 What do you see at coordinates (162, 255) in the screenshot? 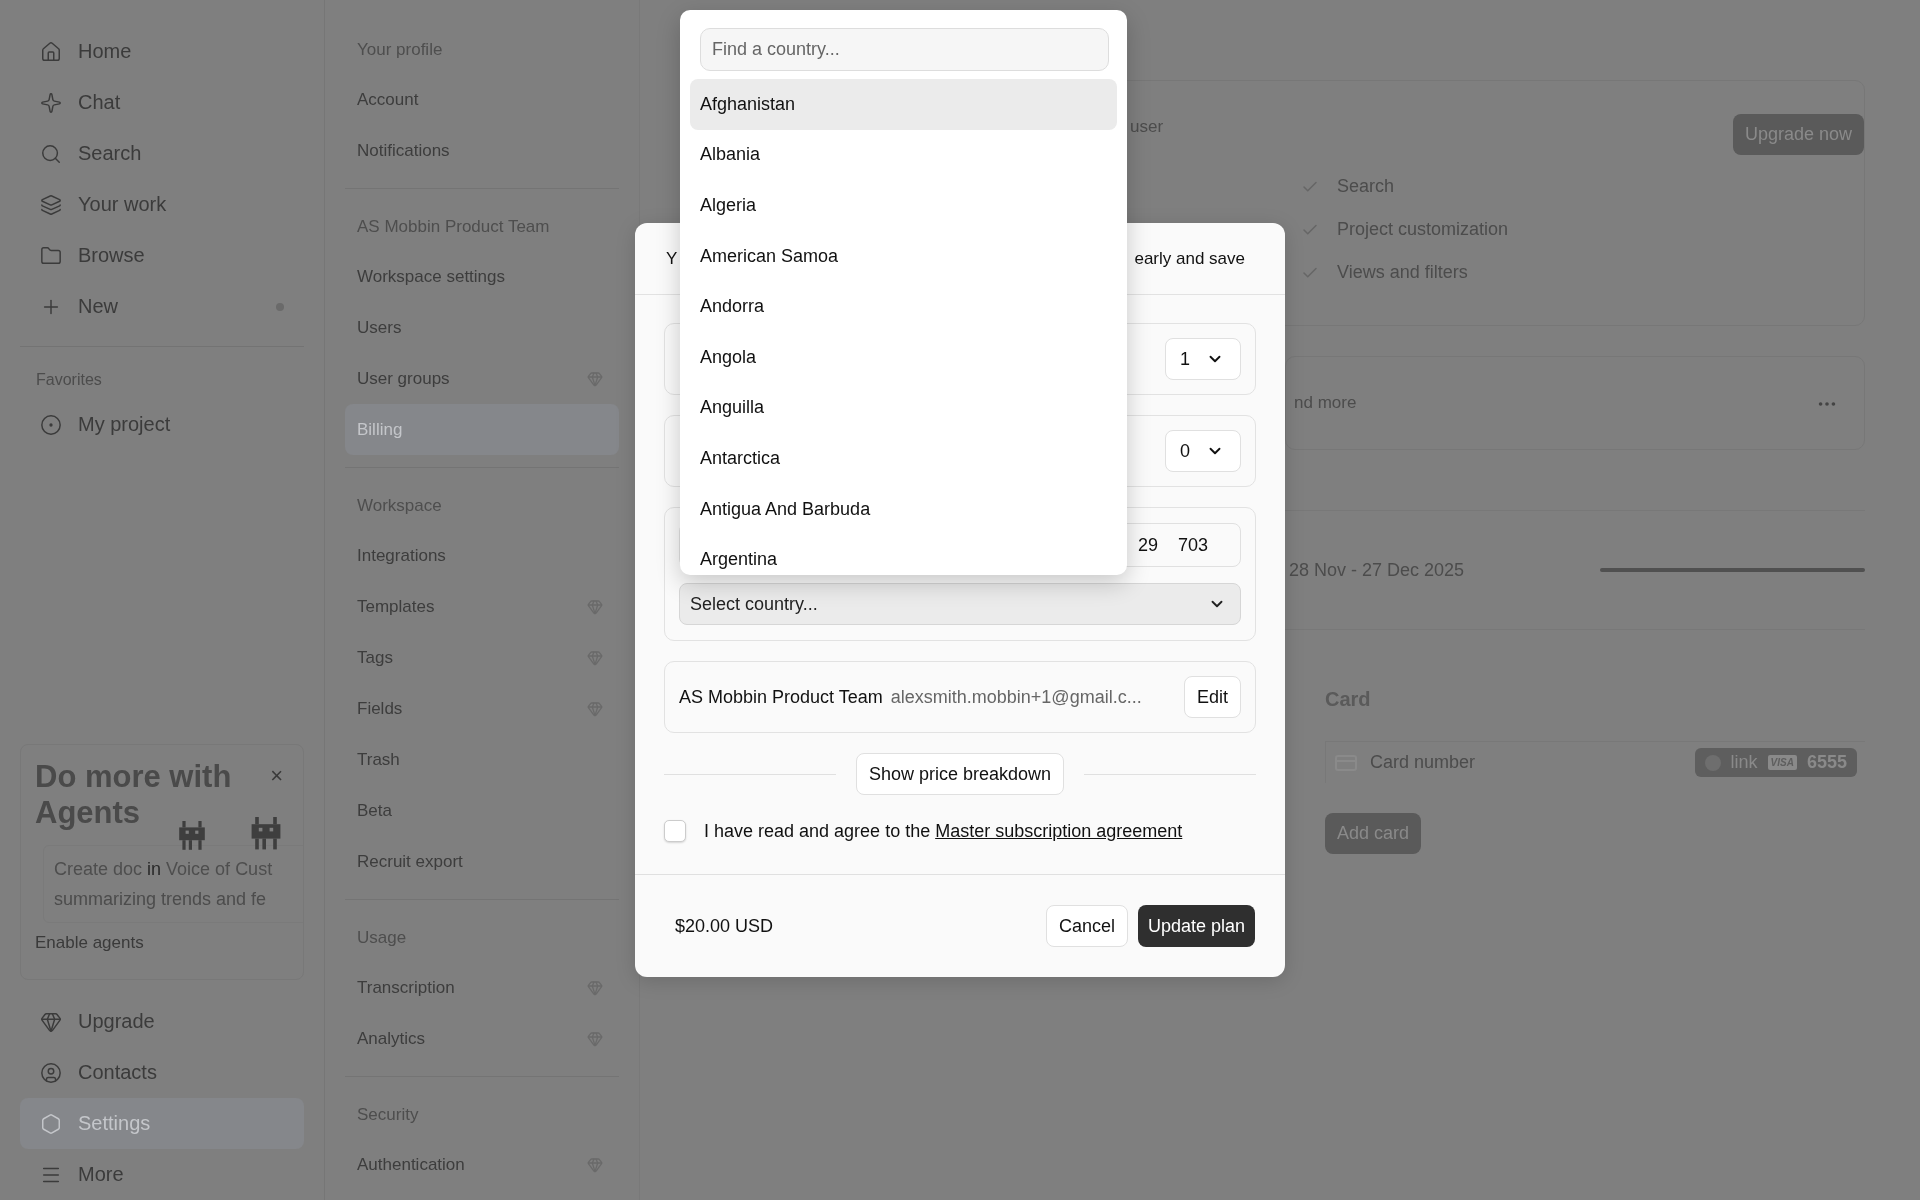
I see `nav-item: Browse` at bounding box center [162, 255].